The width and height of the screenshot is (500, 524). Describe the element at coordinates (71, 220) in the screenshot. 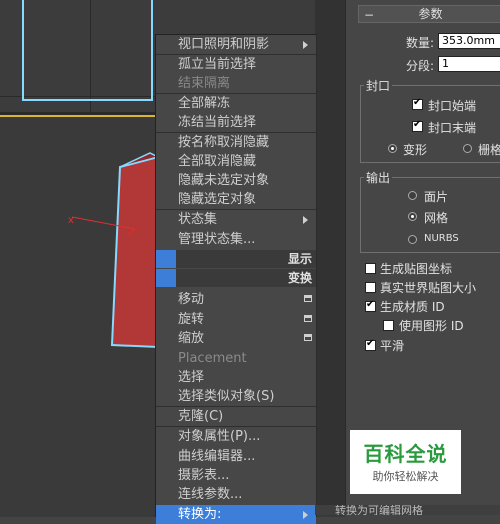

I see `axis-x-label: x` at that location.